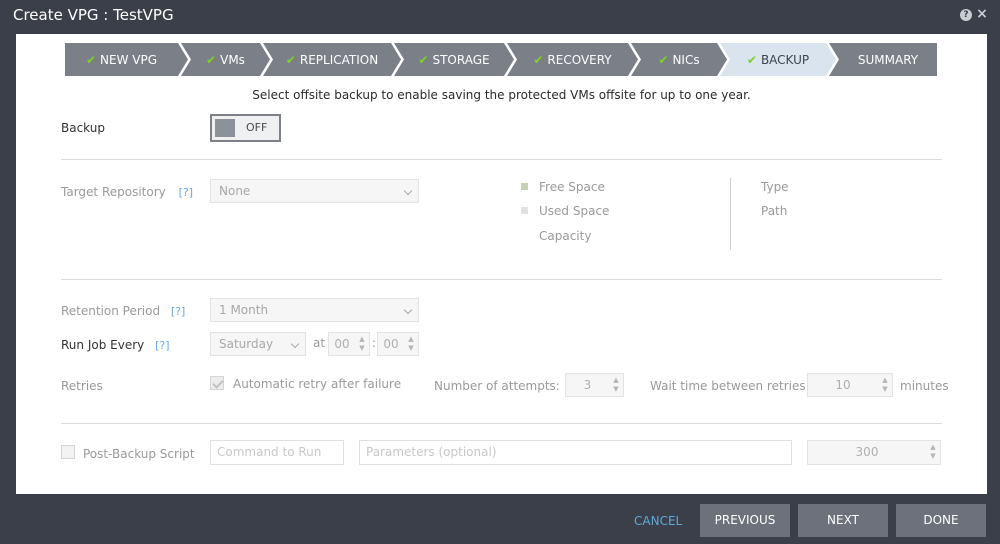  Describe the element at coordinates (658, 521) in the screenshot. I see `cancel-button: CANCEL` at that location.